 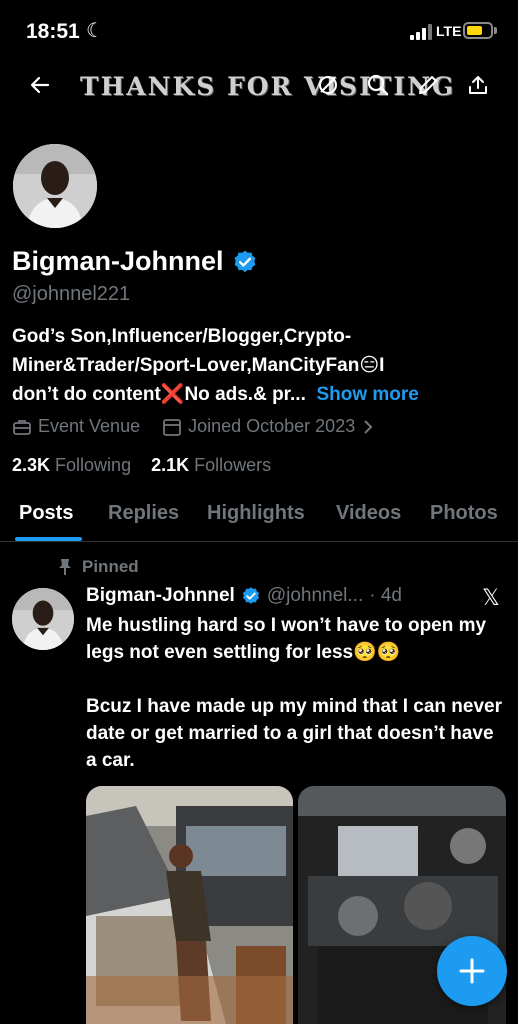 I want to click on tab-videos: Videos, so click(x=368, y=513).